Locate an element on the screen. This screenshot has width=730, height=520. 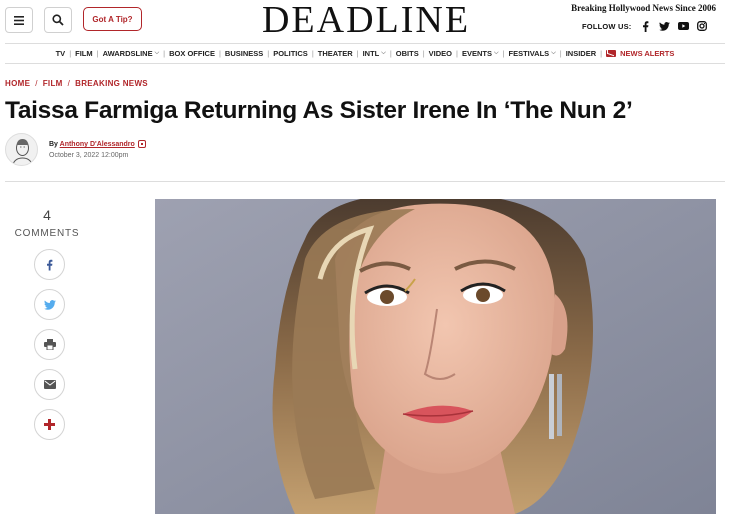
author-link: Anthony D'Alessandro is located at coordinates (97, 144).